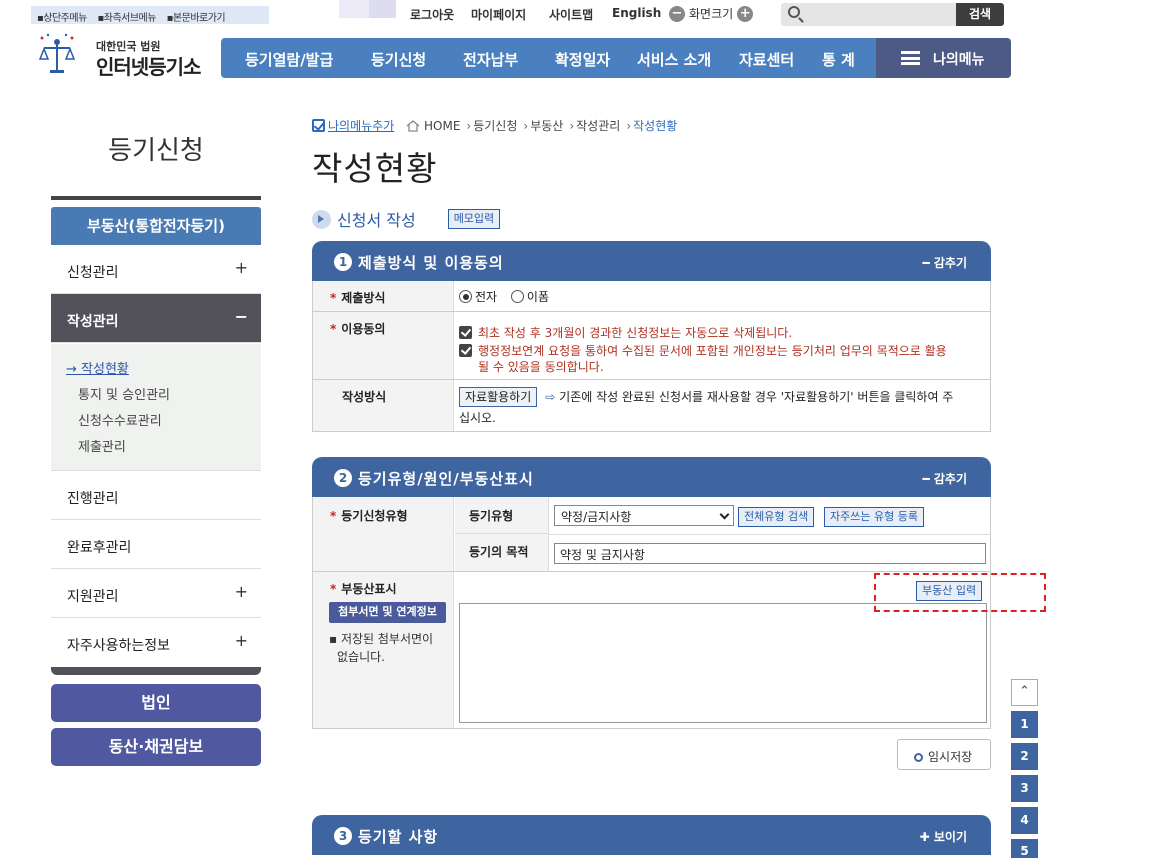  Describe the element at coordinates (770, 553) in the screenshot. I see `purpose-field: 약정 및 금지사항` at that location.